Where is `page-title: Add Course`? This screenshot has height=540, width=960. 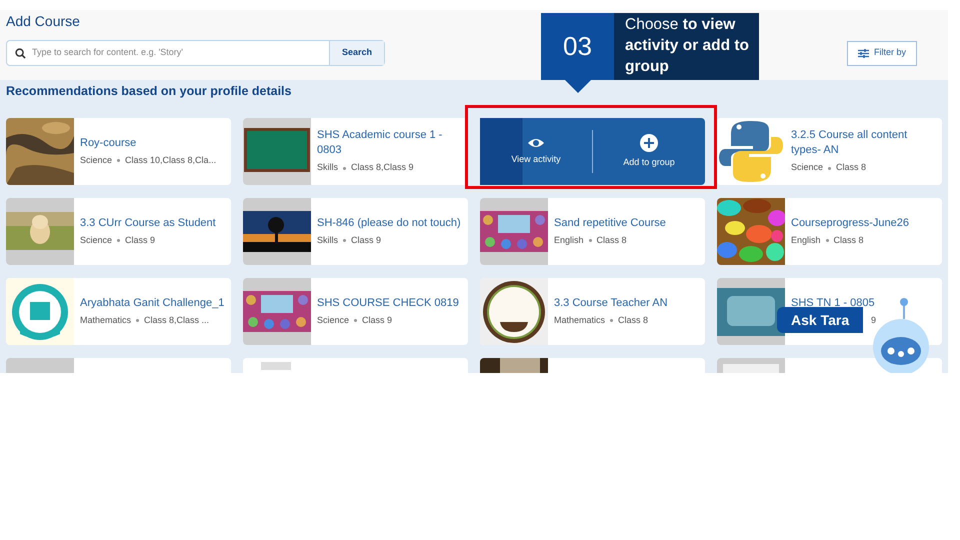
page-title: Add Course is located at coordinates (43, 21).